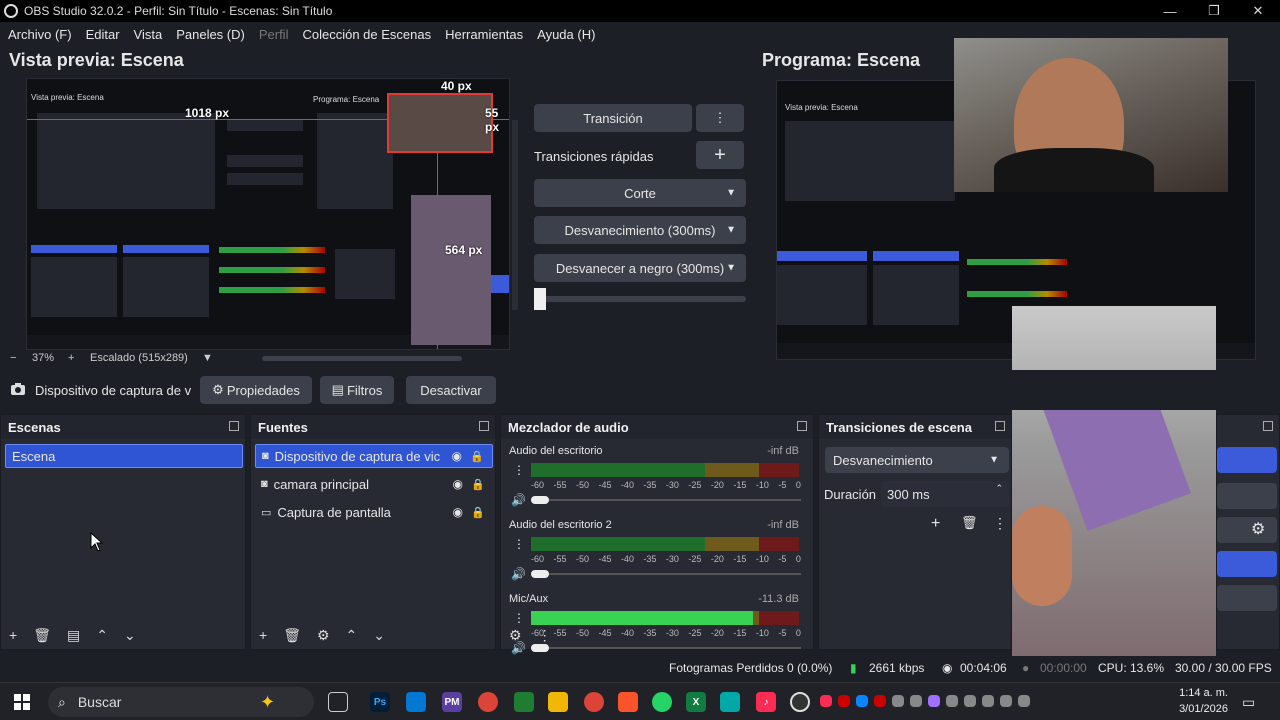  Describe the element at coordinates (862, 701) in the screenshot. I see `bluetooth-icon` at that location.